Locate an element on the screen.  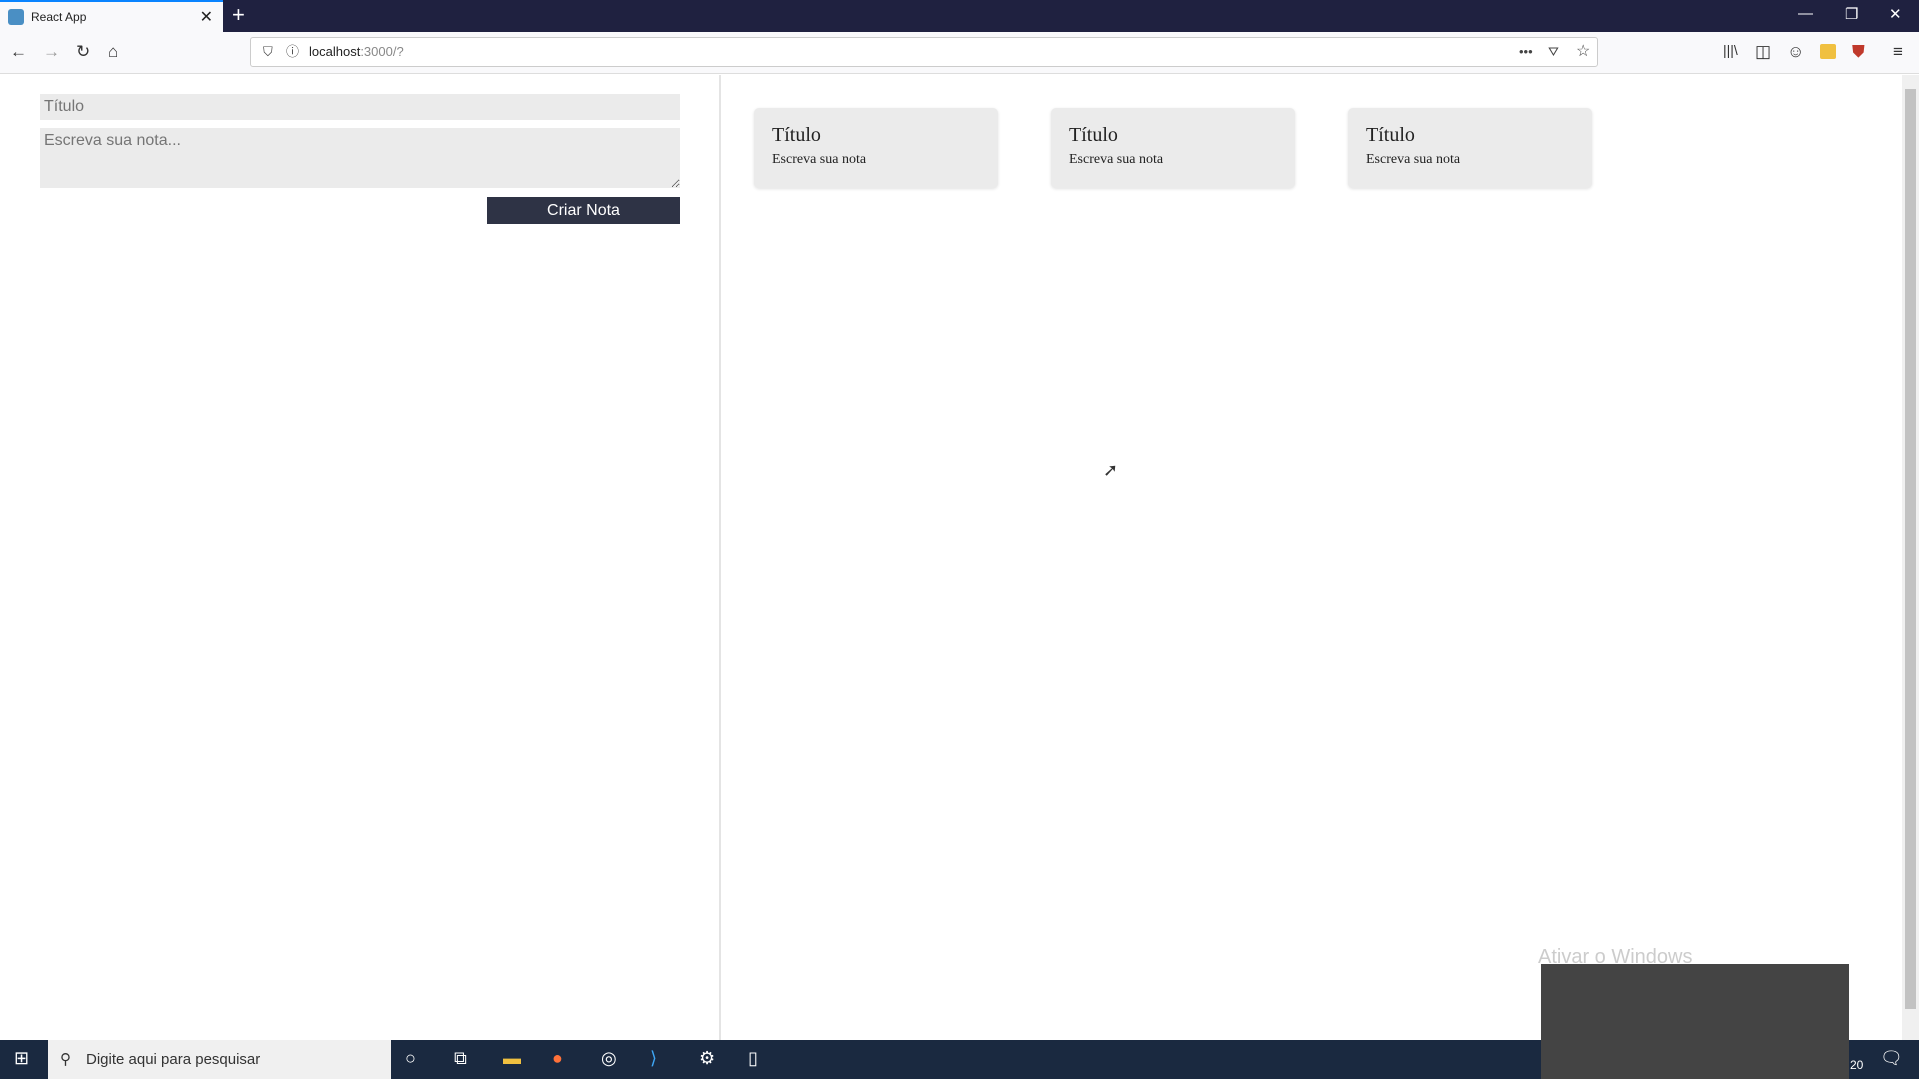
page-scrollbar is located at coordinates (1910, 557).